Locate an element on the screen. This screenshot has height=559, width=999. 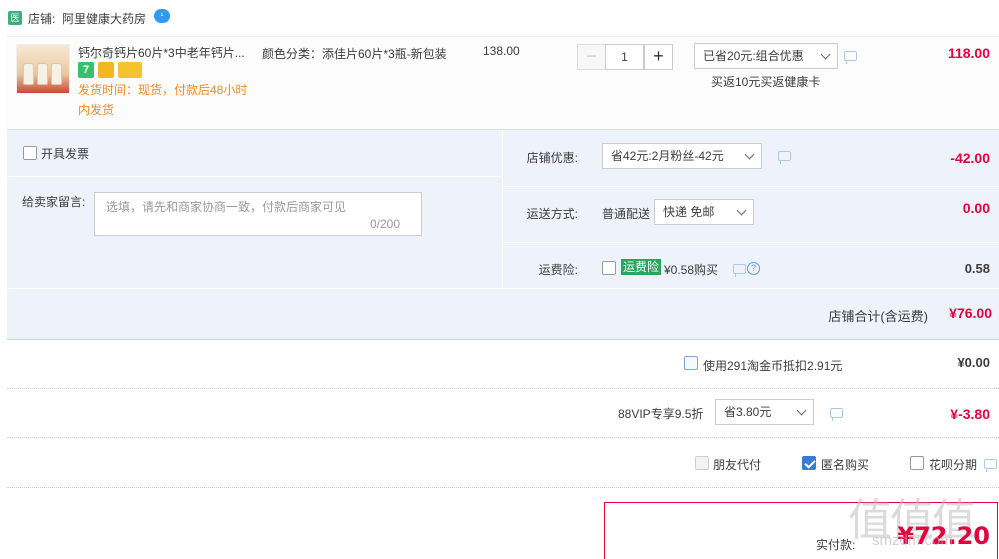
coins-label: 使用291淘金币抵扣2.91元 is located at coordinates (772, 365).